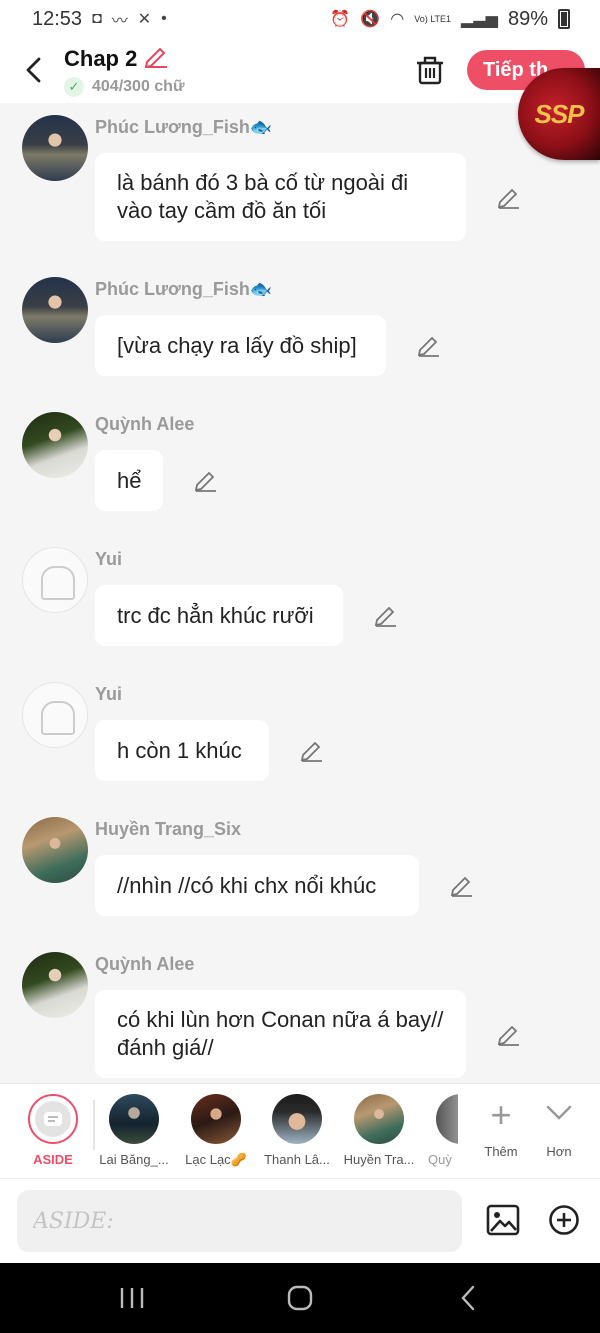 Image resolution: width=600 pixels, height=1333 pixels. What do you see at coordinates (156, 58) in the screenshot?
I see `edit-title-icon` at bounding box center [156, 58].